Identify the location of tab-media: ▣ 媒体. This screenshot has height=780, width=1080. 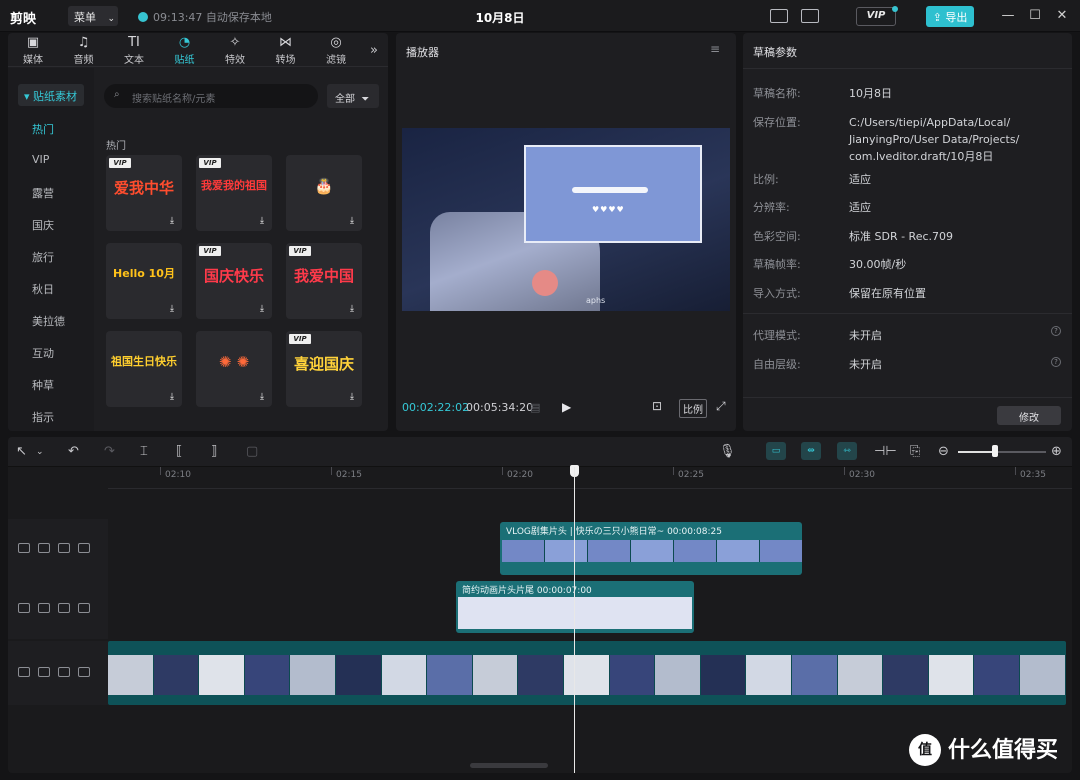
(33, 51).